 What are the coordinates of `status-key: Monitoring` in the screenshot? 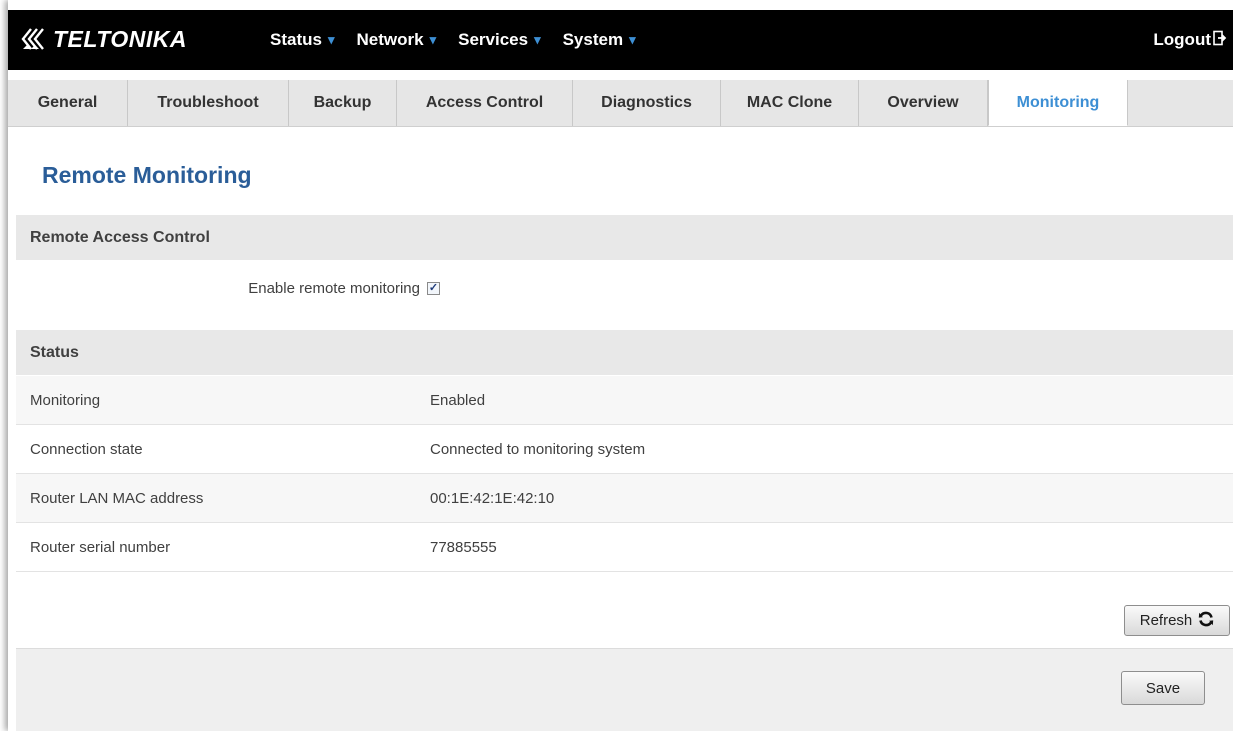 It's located at (65, 400).